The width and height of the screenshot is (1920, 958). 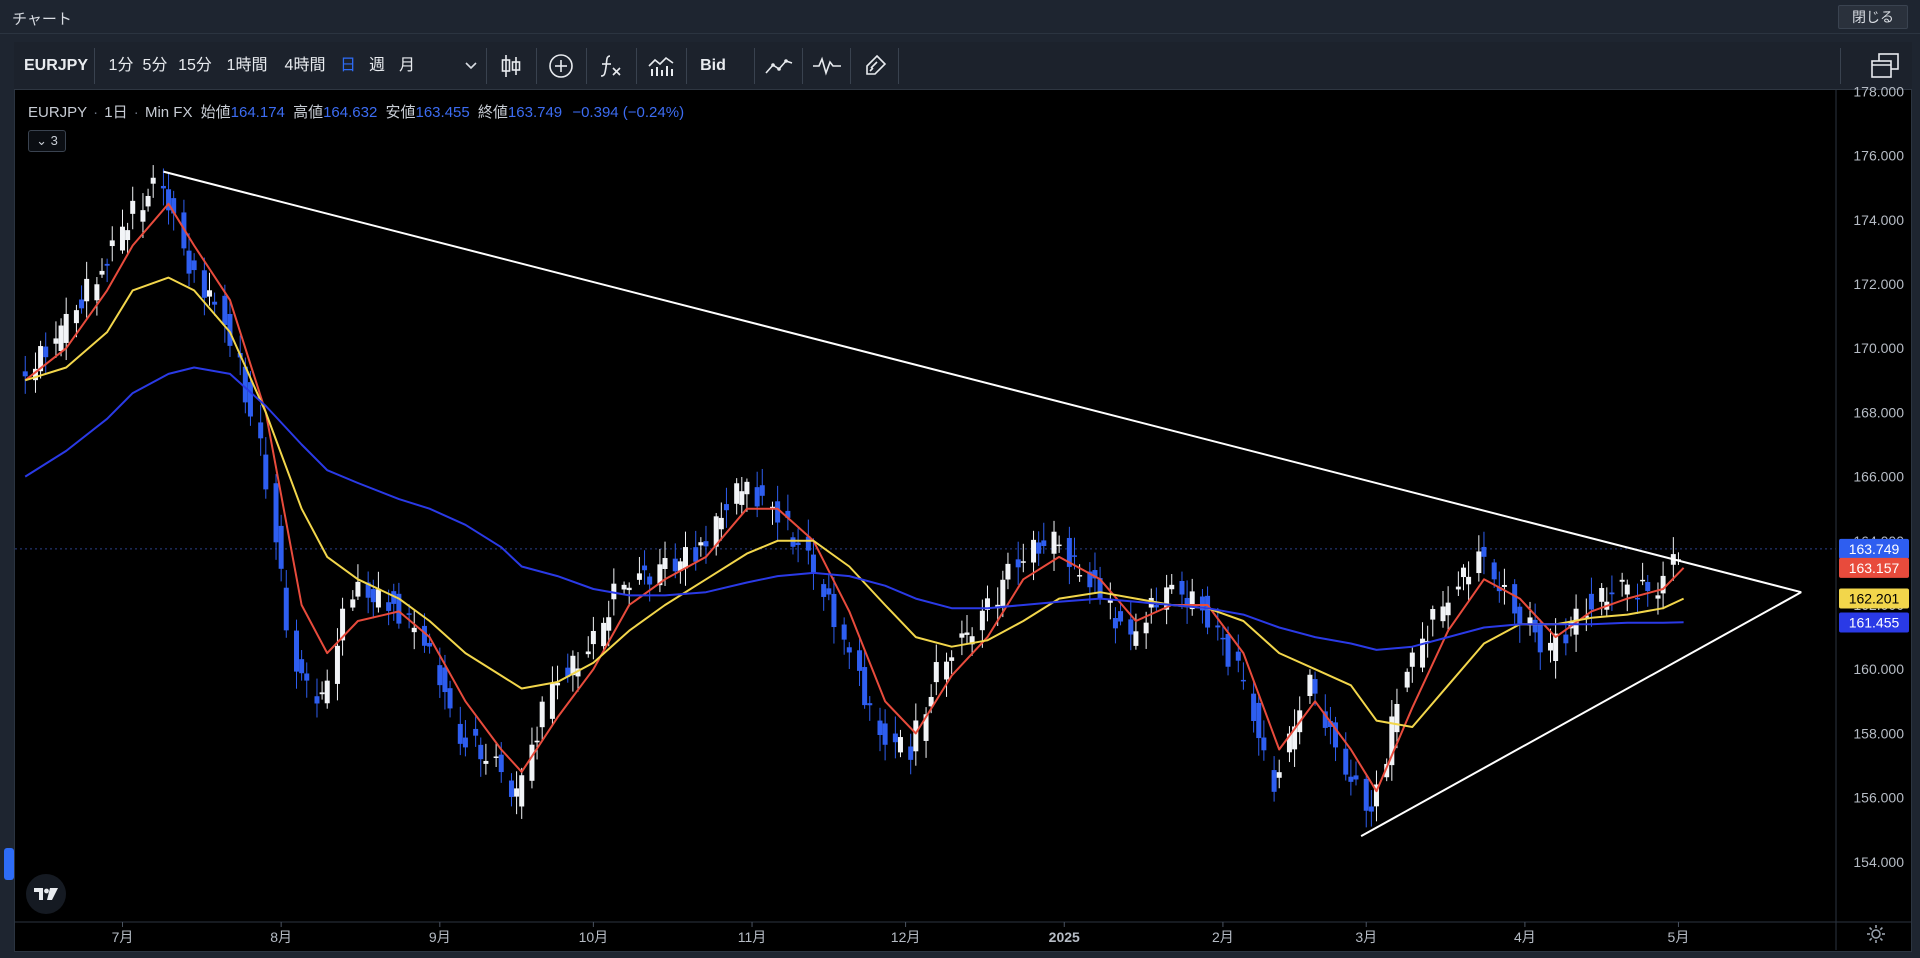 What do you see at coordinates (47, 141) in the screenshot?
I see `indicators-toggle: ⌄ 3` at bounding box center [47, 141].